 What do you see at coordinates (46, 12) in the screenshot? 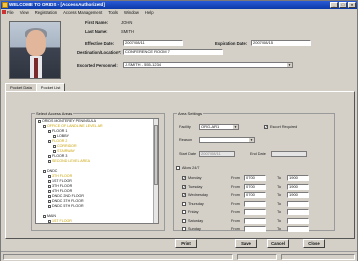
I see `menu-registration: Registration` at bounding box center [46, 12].